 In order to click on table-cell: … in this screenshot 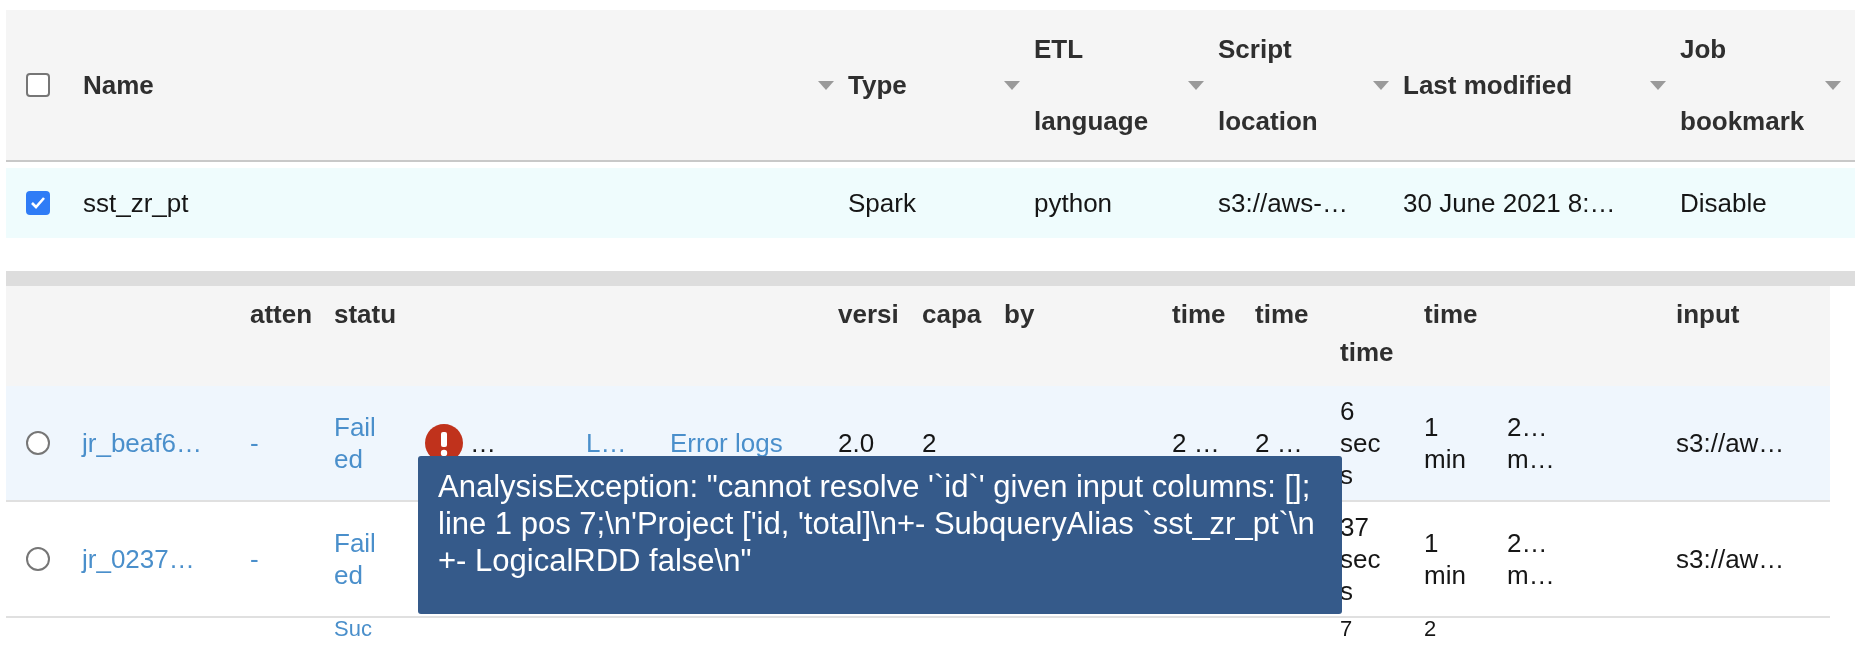, I will do `click(483, 443)`.